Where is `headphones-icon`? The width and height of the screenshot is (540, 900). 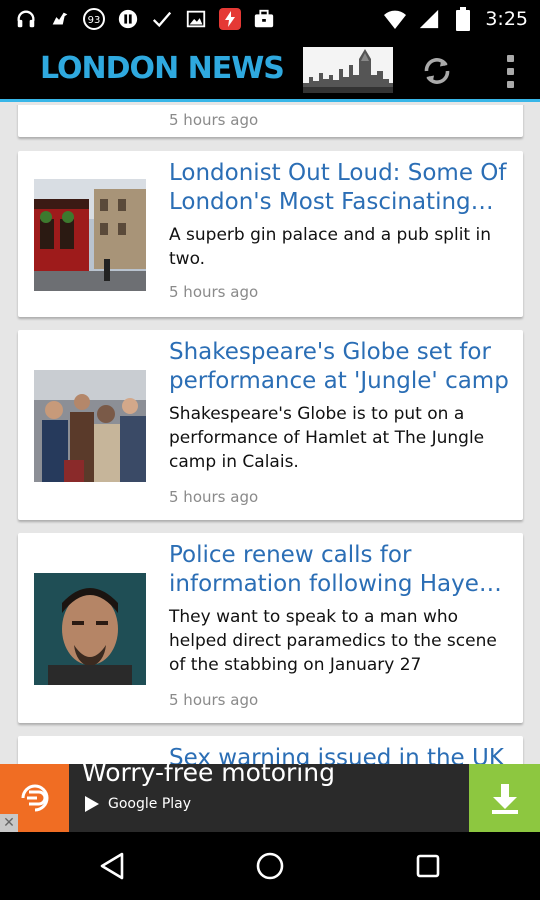
headphones-icon is located at coordinates (26, 19).